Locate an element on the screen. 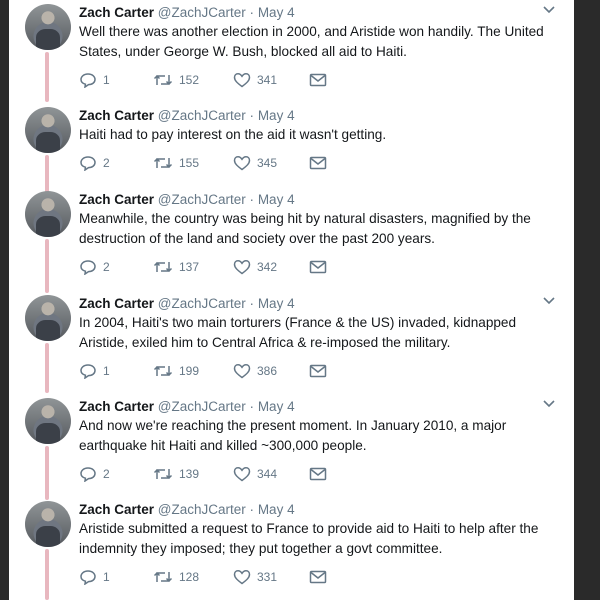 The height and width of the screenshot is (600, 600). tweet-actions: 1 199 386 is located at coordinates (229, 371).